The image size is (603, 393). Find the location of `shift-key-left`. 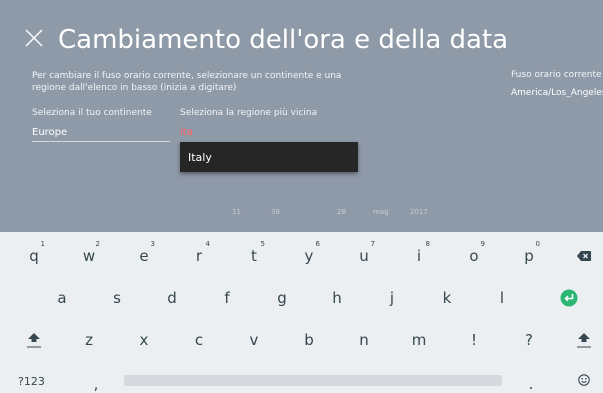

shift-key-left is located at coordinates (34, 340).